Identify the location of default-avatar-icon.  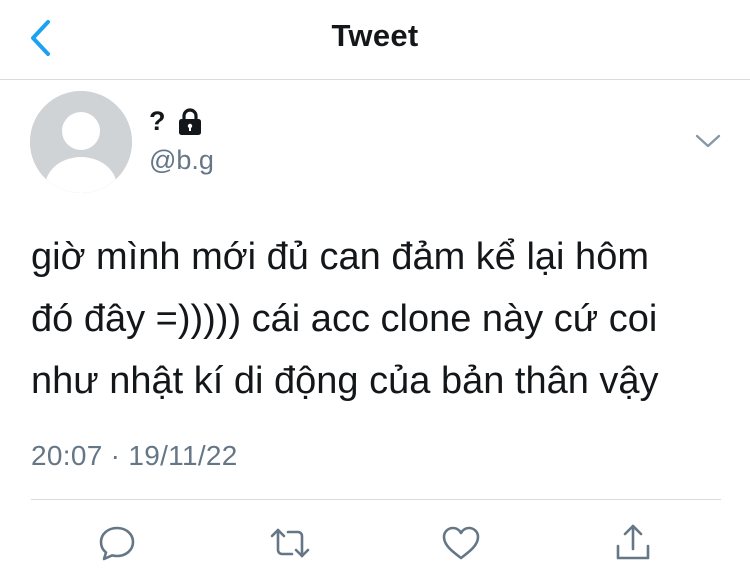
(81, 142).